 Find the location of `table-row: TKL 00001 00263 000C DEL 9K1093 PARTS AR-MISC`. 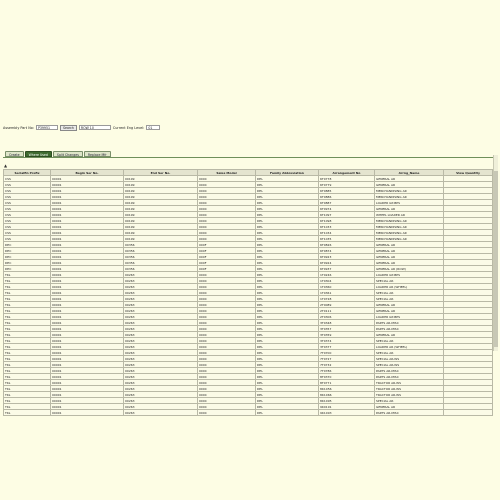

table-row: TKL 00001 00263 000C DEL 9K1093 PARTS AR-MISC is located at coordinates (248, 412).